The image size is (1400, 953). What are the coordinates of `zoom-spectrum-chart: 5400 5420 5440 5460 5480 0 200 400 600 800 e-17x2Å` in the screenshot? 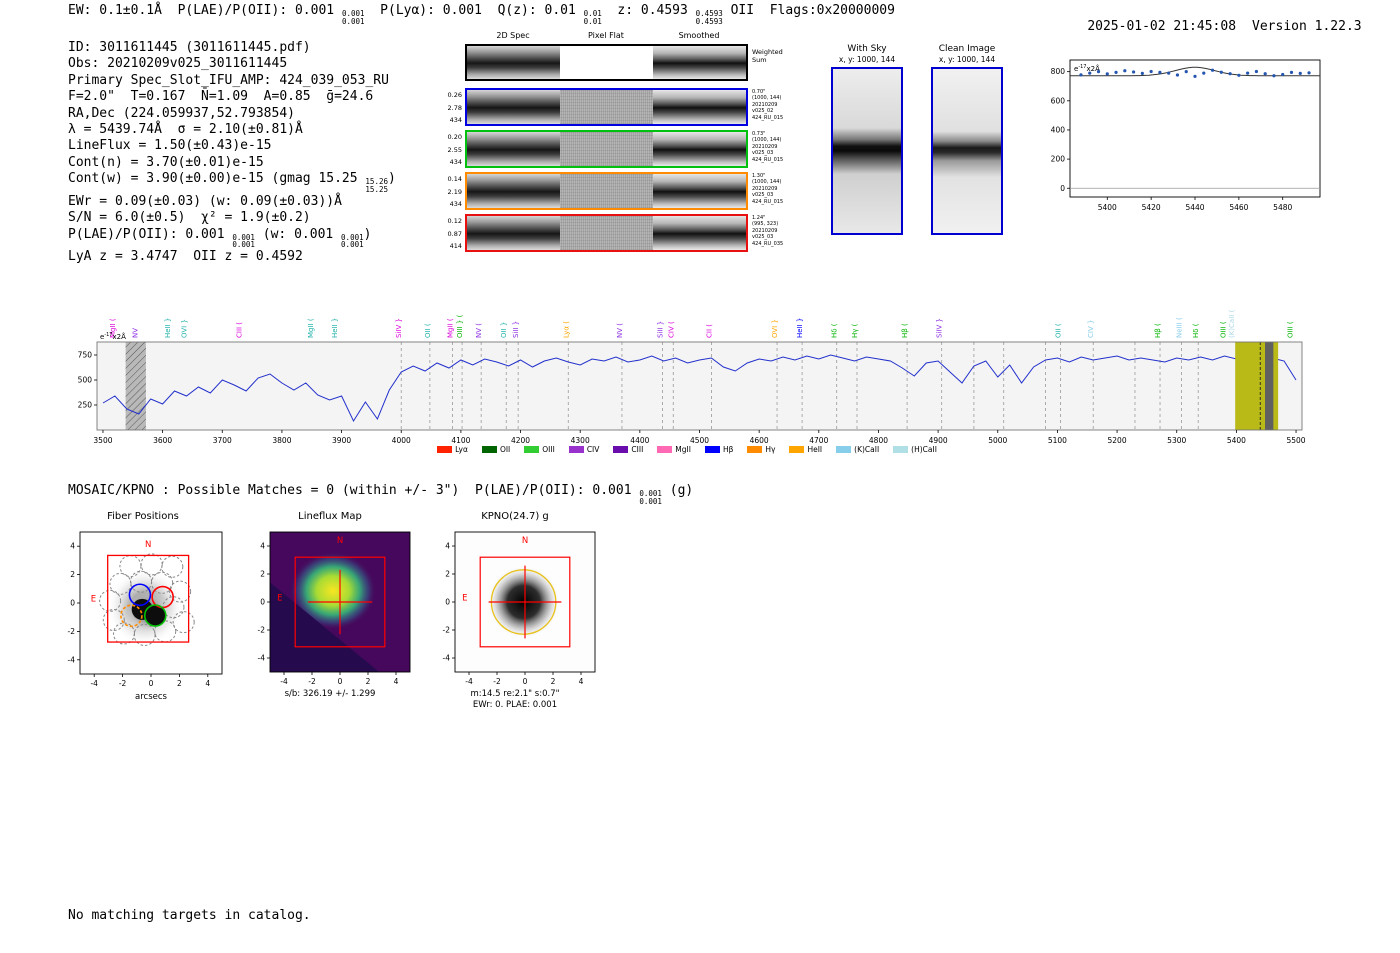 It's located at (1186, 135).